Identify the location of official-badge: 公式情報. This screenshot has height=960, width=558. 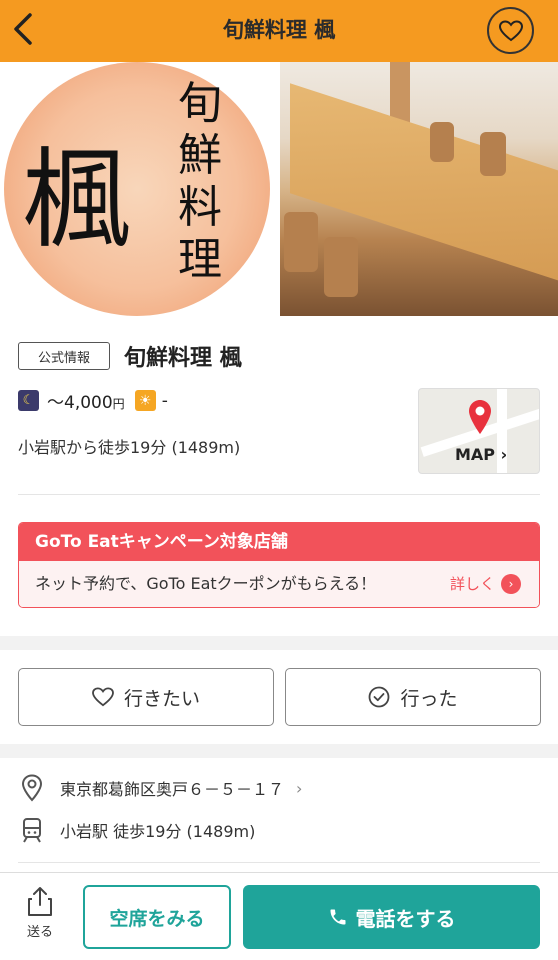
(64, 356).